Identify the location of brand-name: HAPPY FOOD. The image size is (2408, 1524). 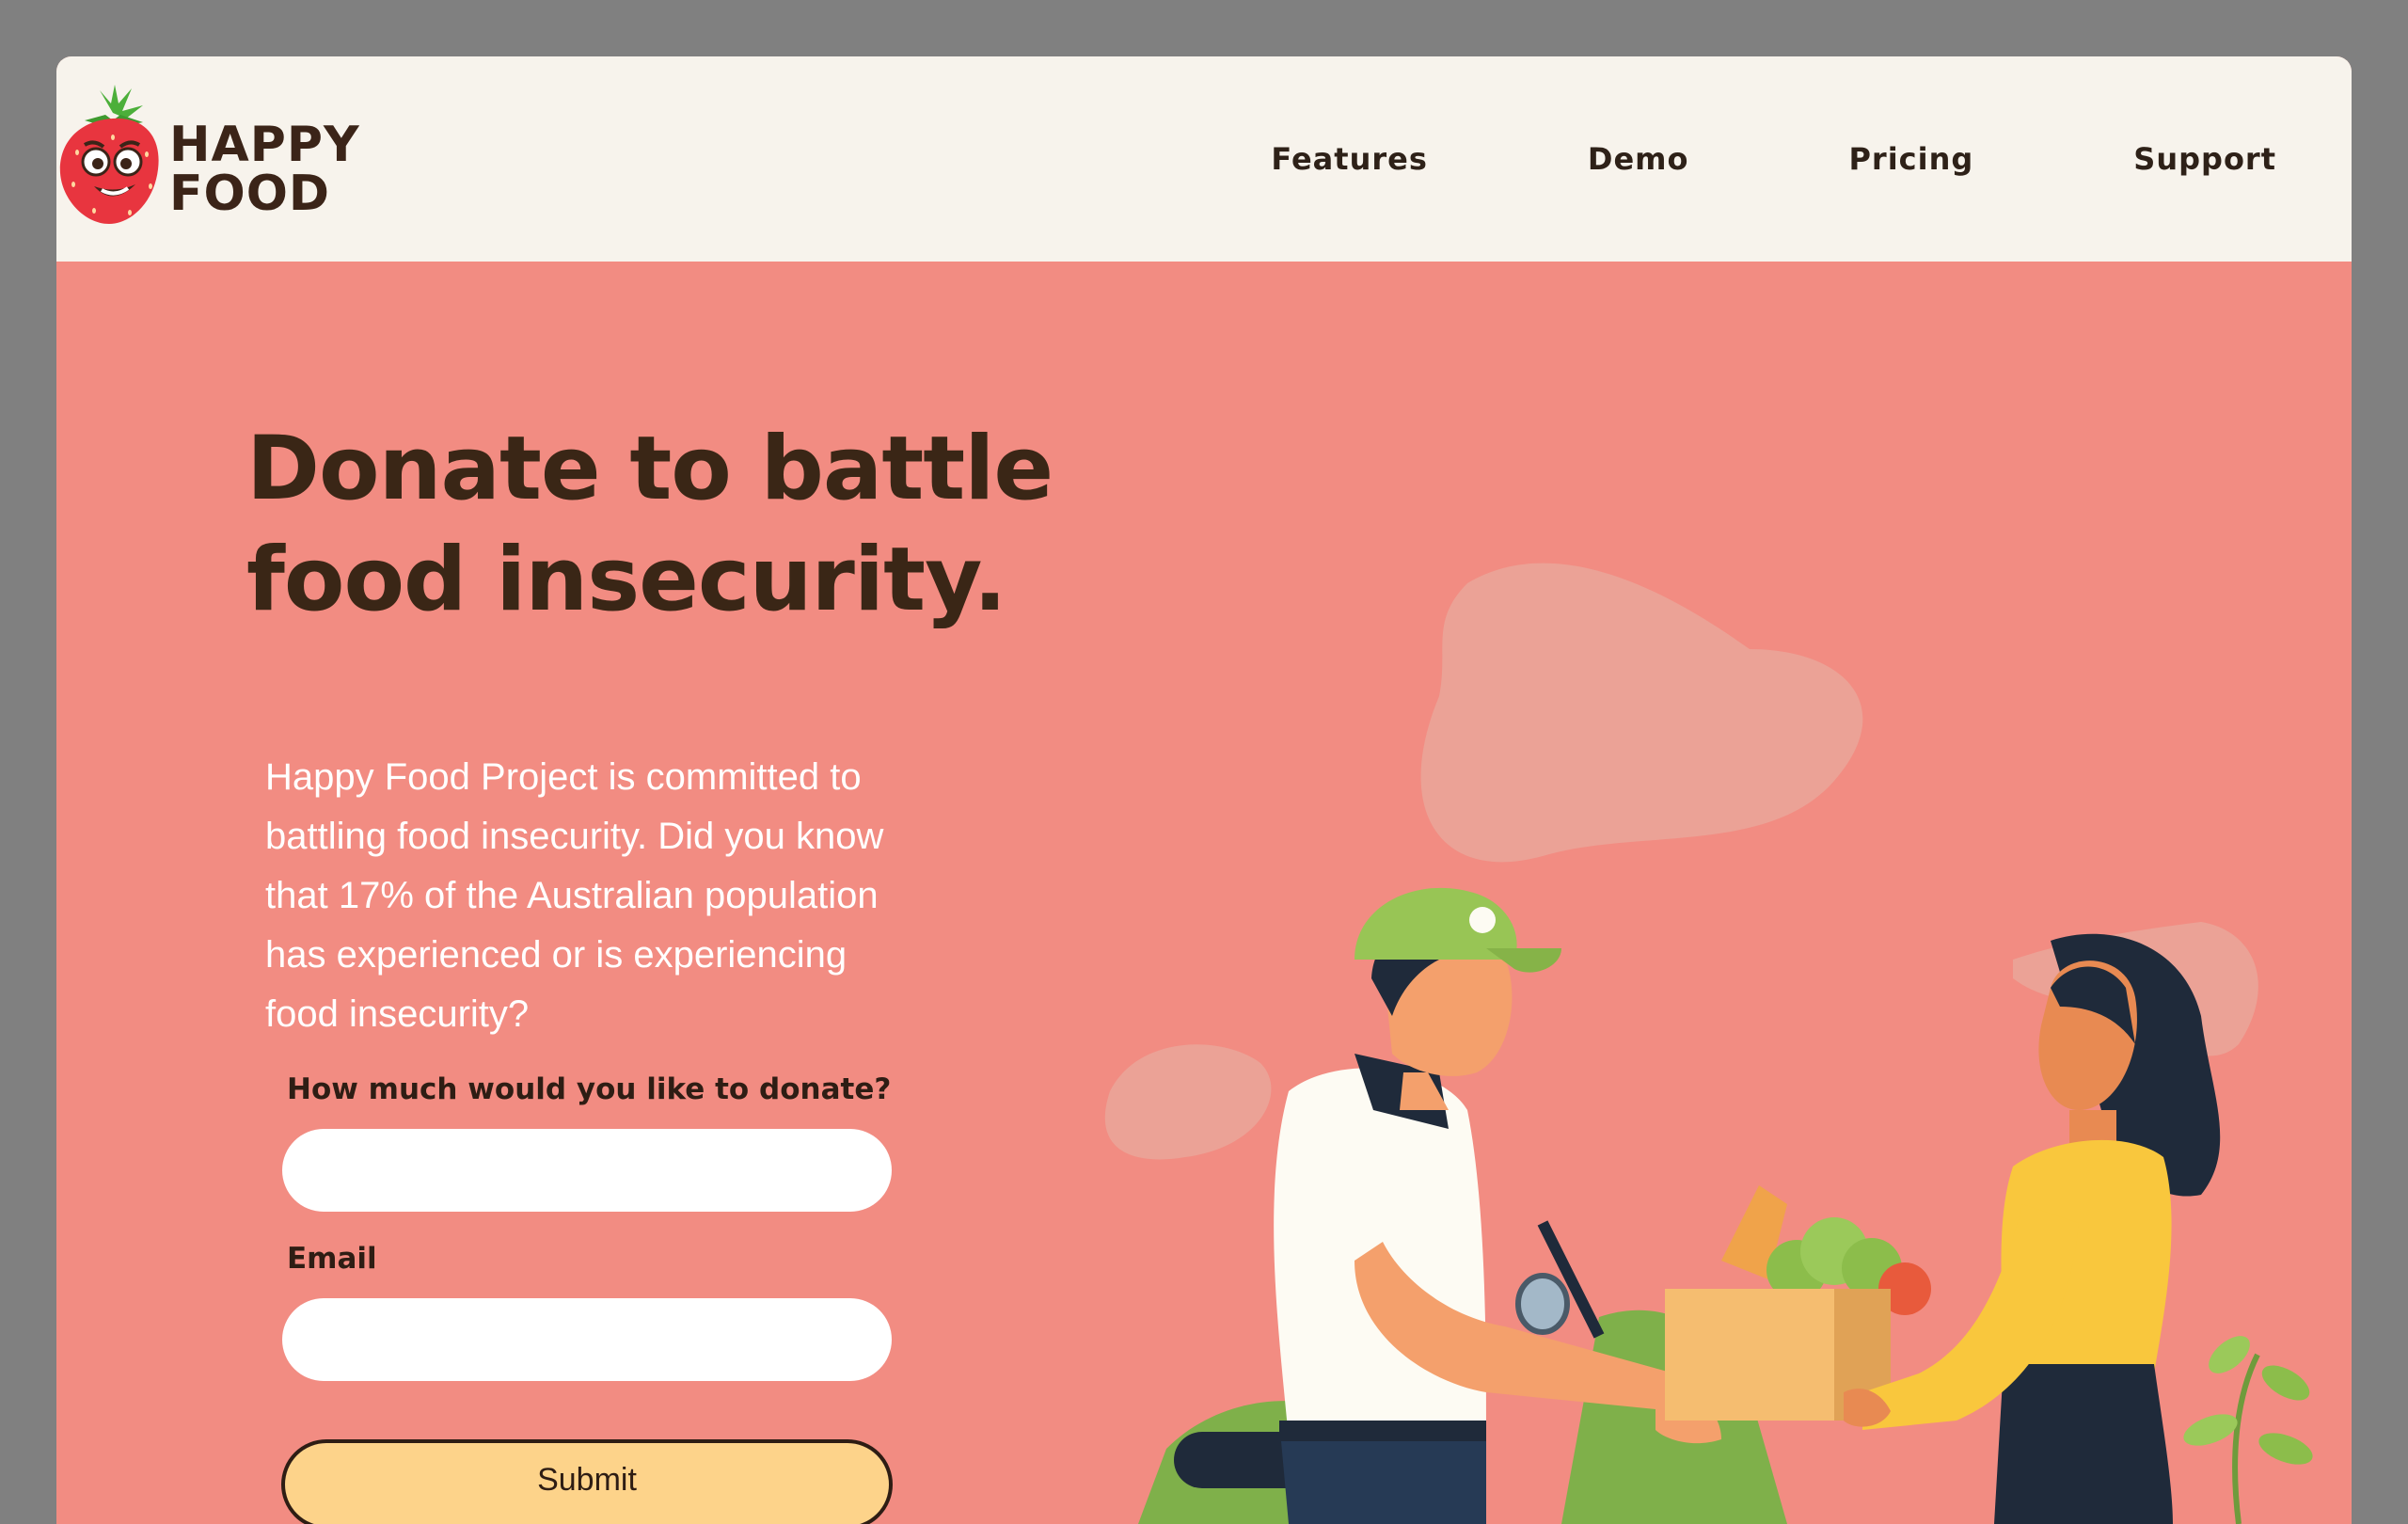
(264, 169).